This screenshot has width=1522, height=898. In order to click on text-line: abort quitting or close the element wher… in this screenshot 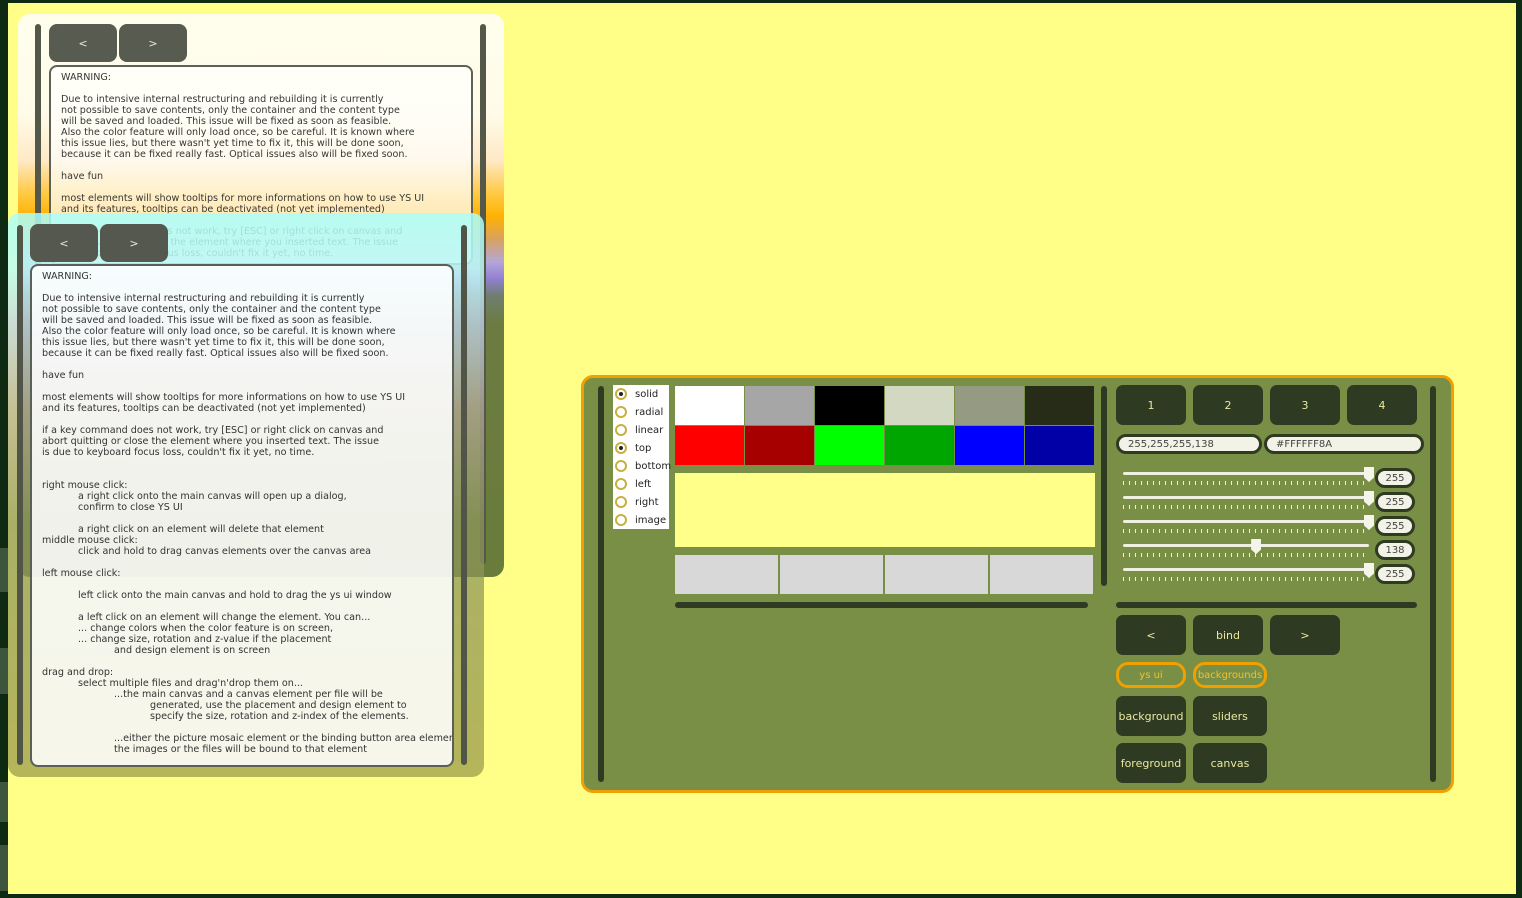, I will do `click(211, 441)`.